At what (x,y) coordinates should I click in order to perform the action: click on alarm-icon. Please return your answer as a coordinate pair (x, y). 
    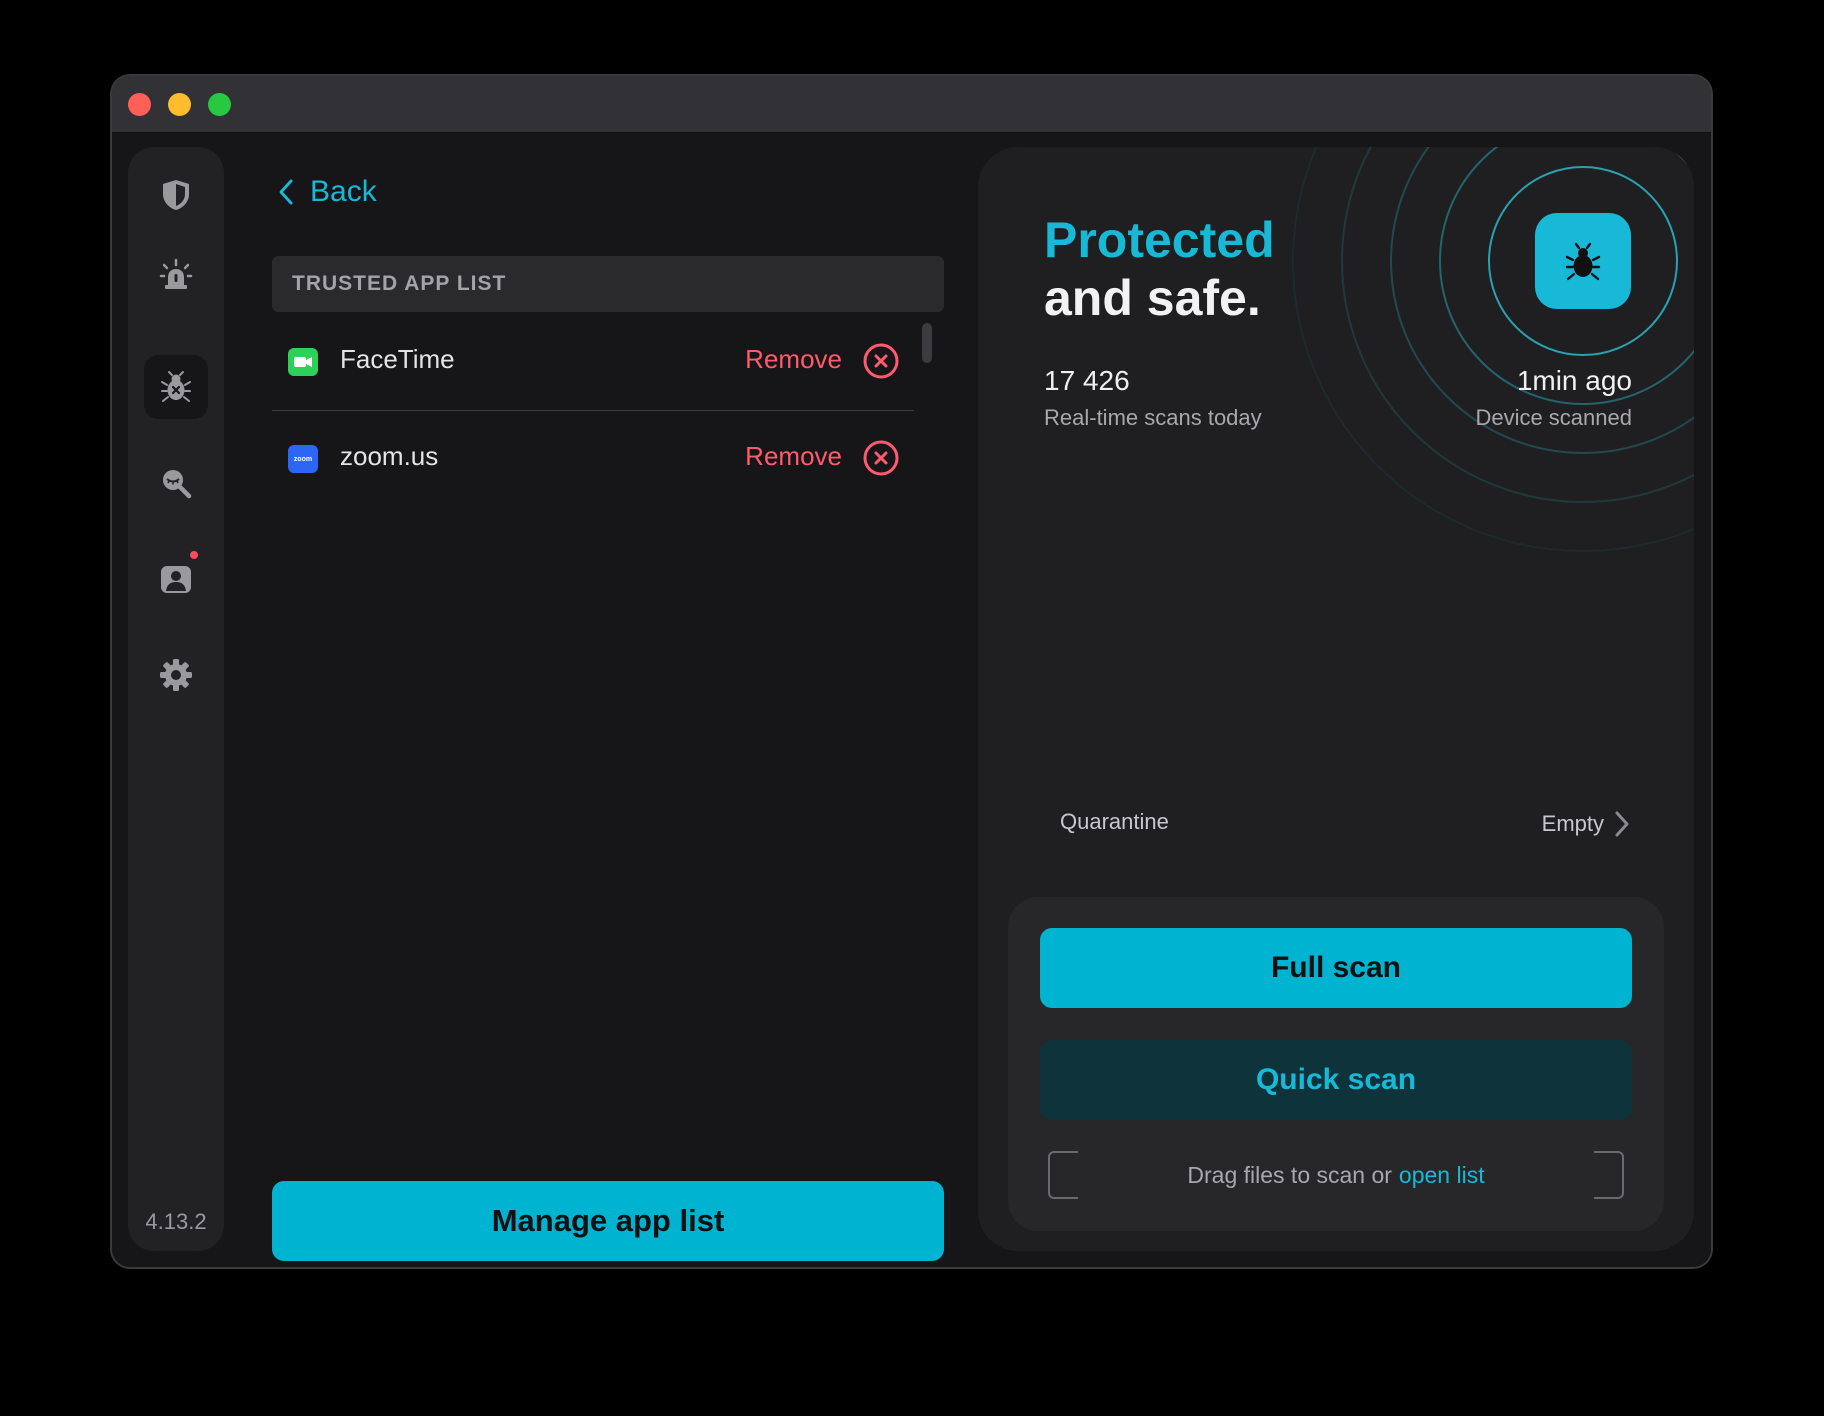
    Looking at the image, I should click on (176, 273).